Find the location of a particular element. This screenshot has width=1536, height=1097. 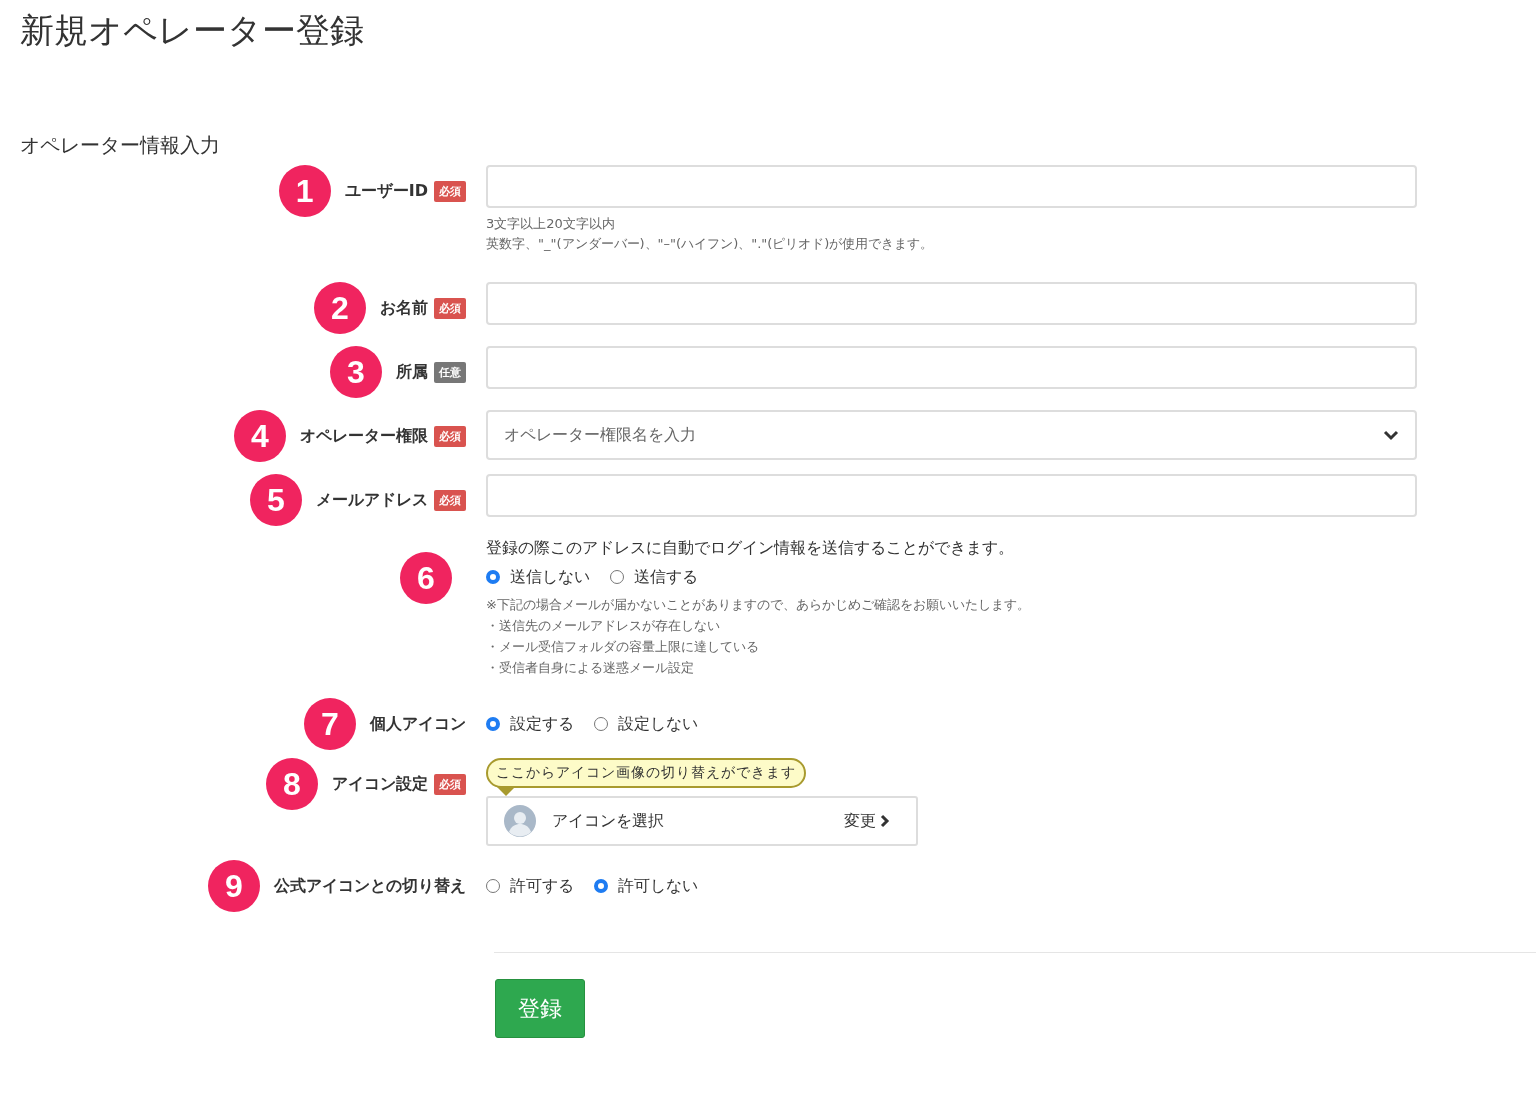

radio-option: 許可する is located at coordinates (530, 886).